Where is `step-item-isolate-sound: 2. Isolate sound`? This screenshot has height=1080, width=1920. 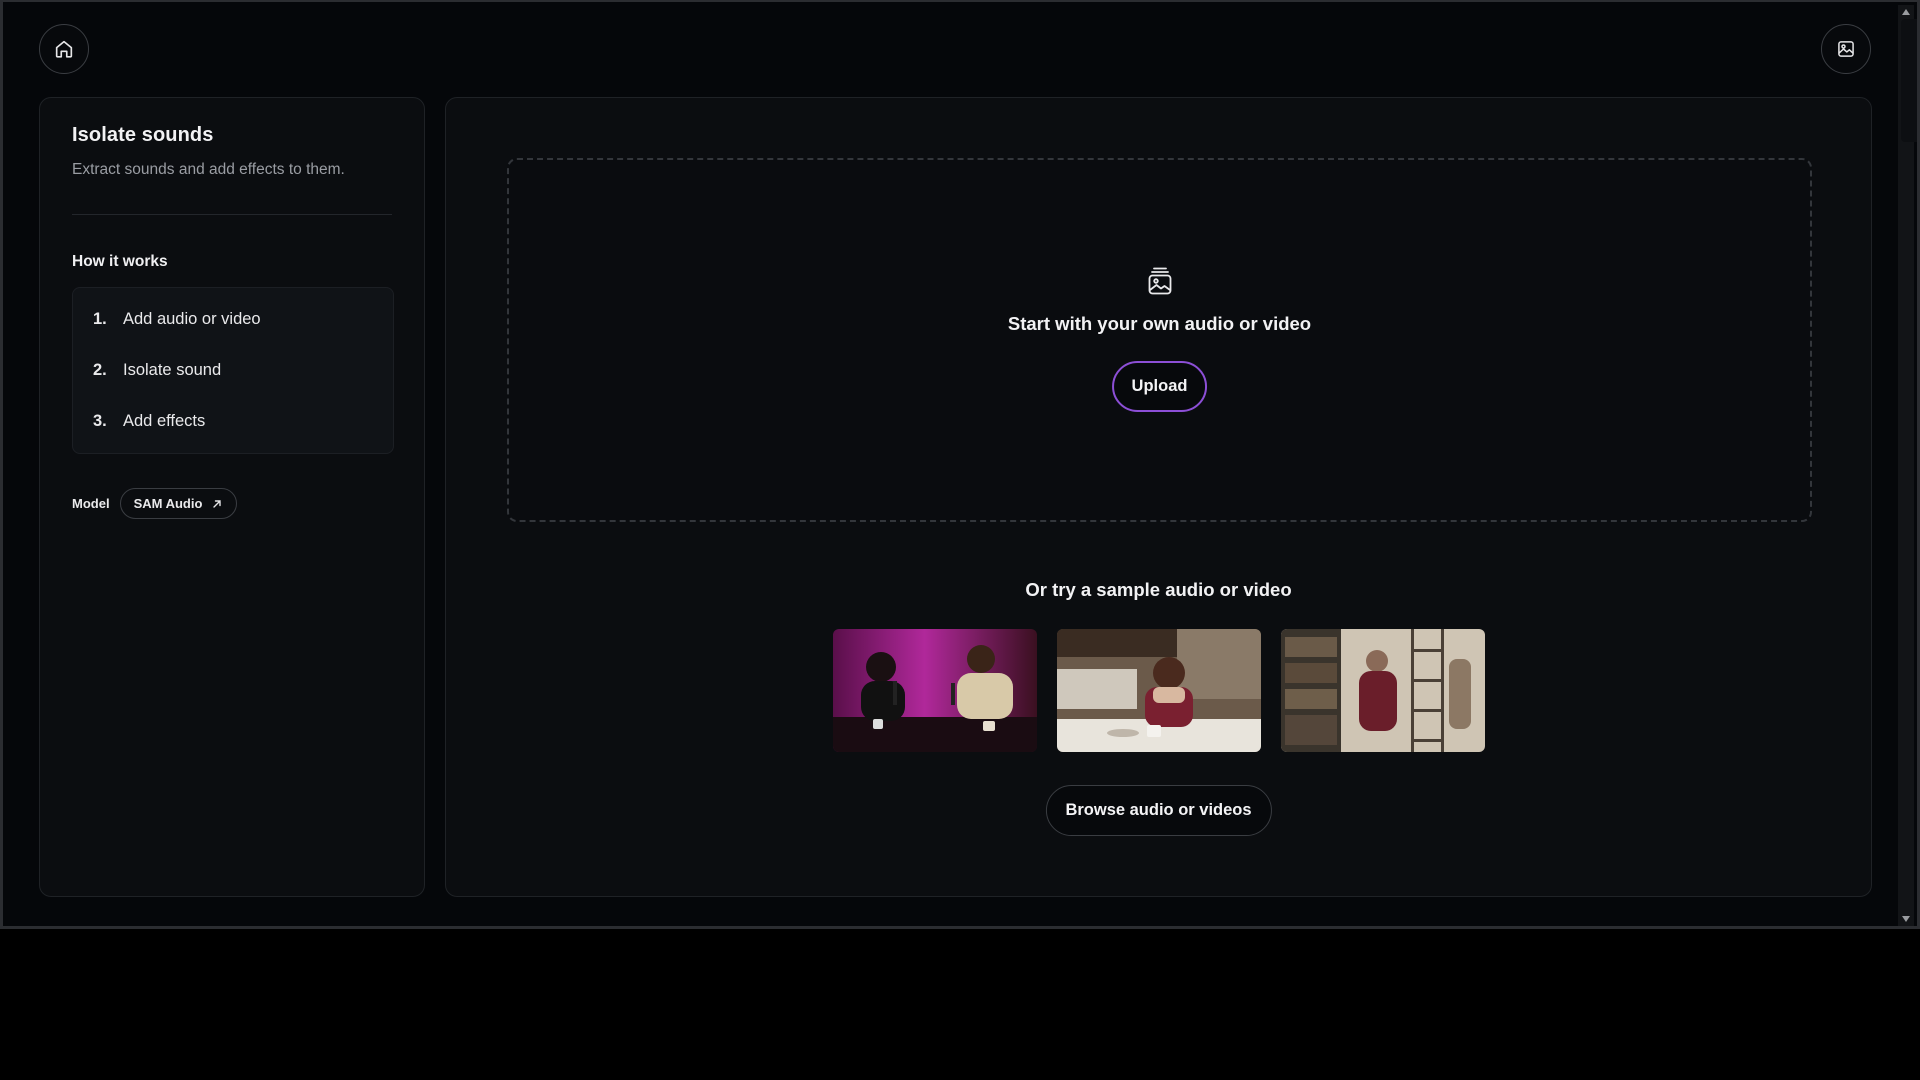 step-item-isolate-sound: 2. Isolate sound is located at coordinates (233, 370).